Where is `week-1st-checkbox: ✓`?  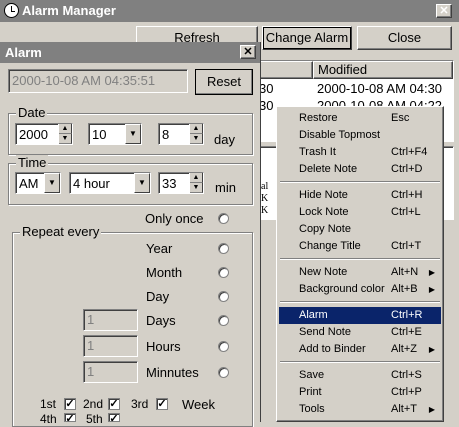
week-1st-checkbox: ✓ is located at coordinates (70, 404).